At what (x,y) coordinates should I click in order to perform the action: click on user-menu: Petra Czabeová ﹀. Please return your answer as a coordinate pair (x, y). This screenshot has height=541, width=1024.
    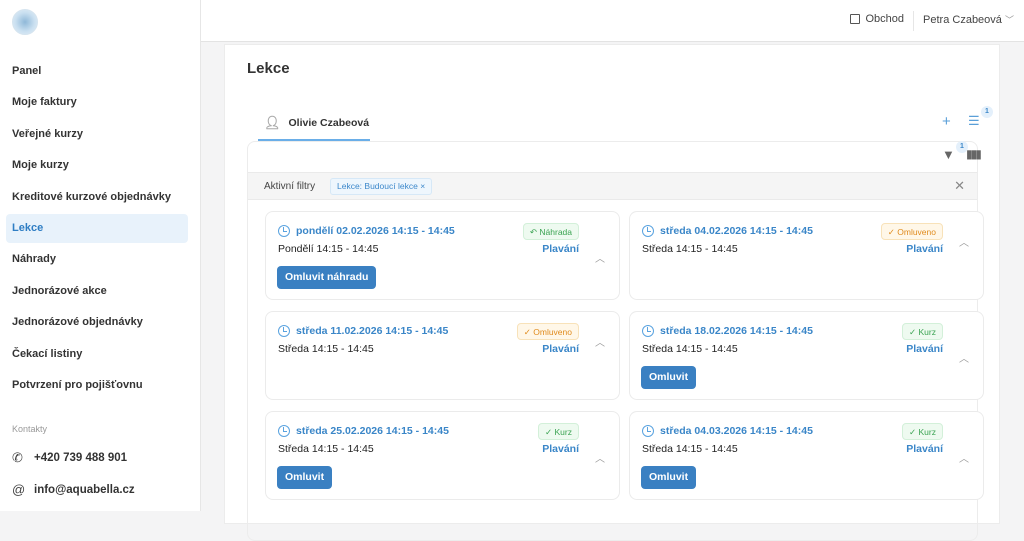
    Looking at the image, I should click on (968, 19).